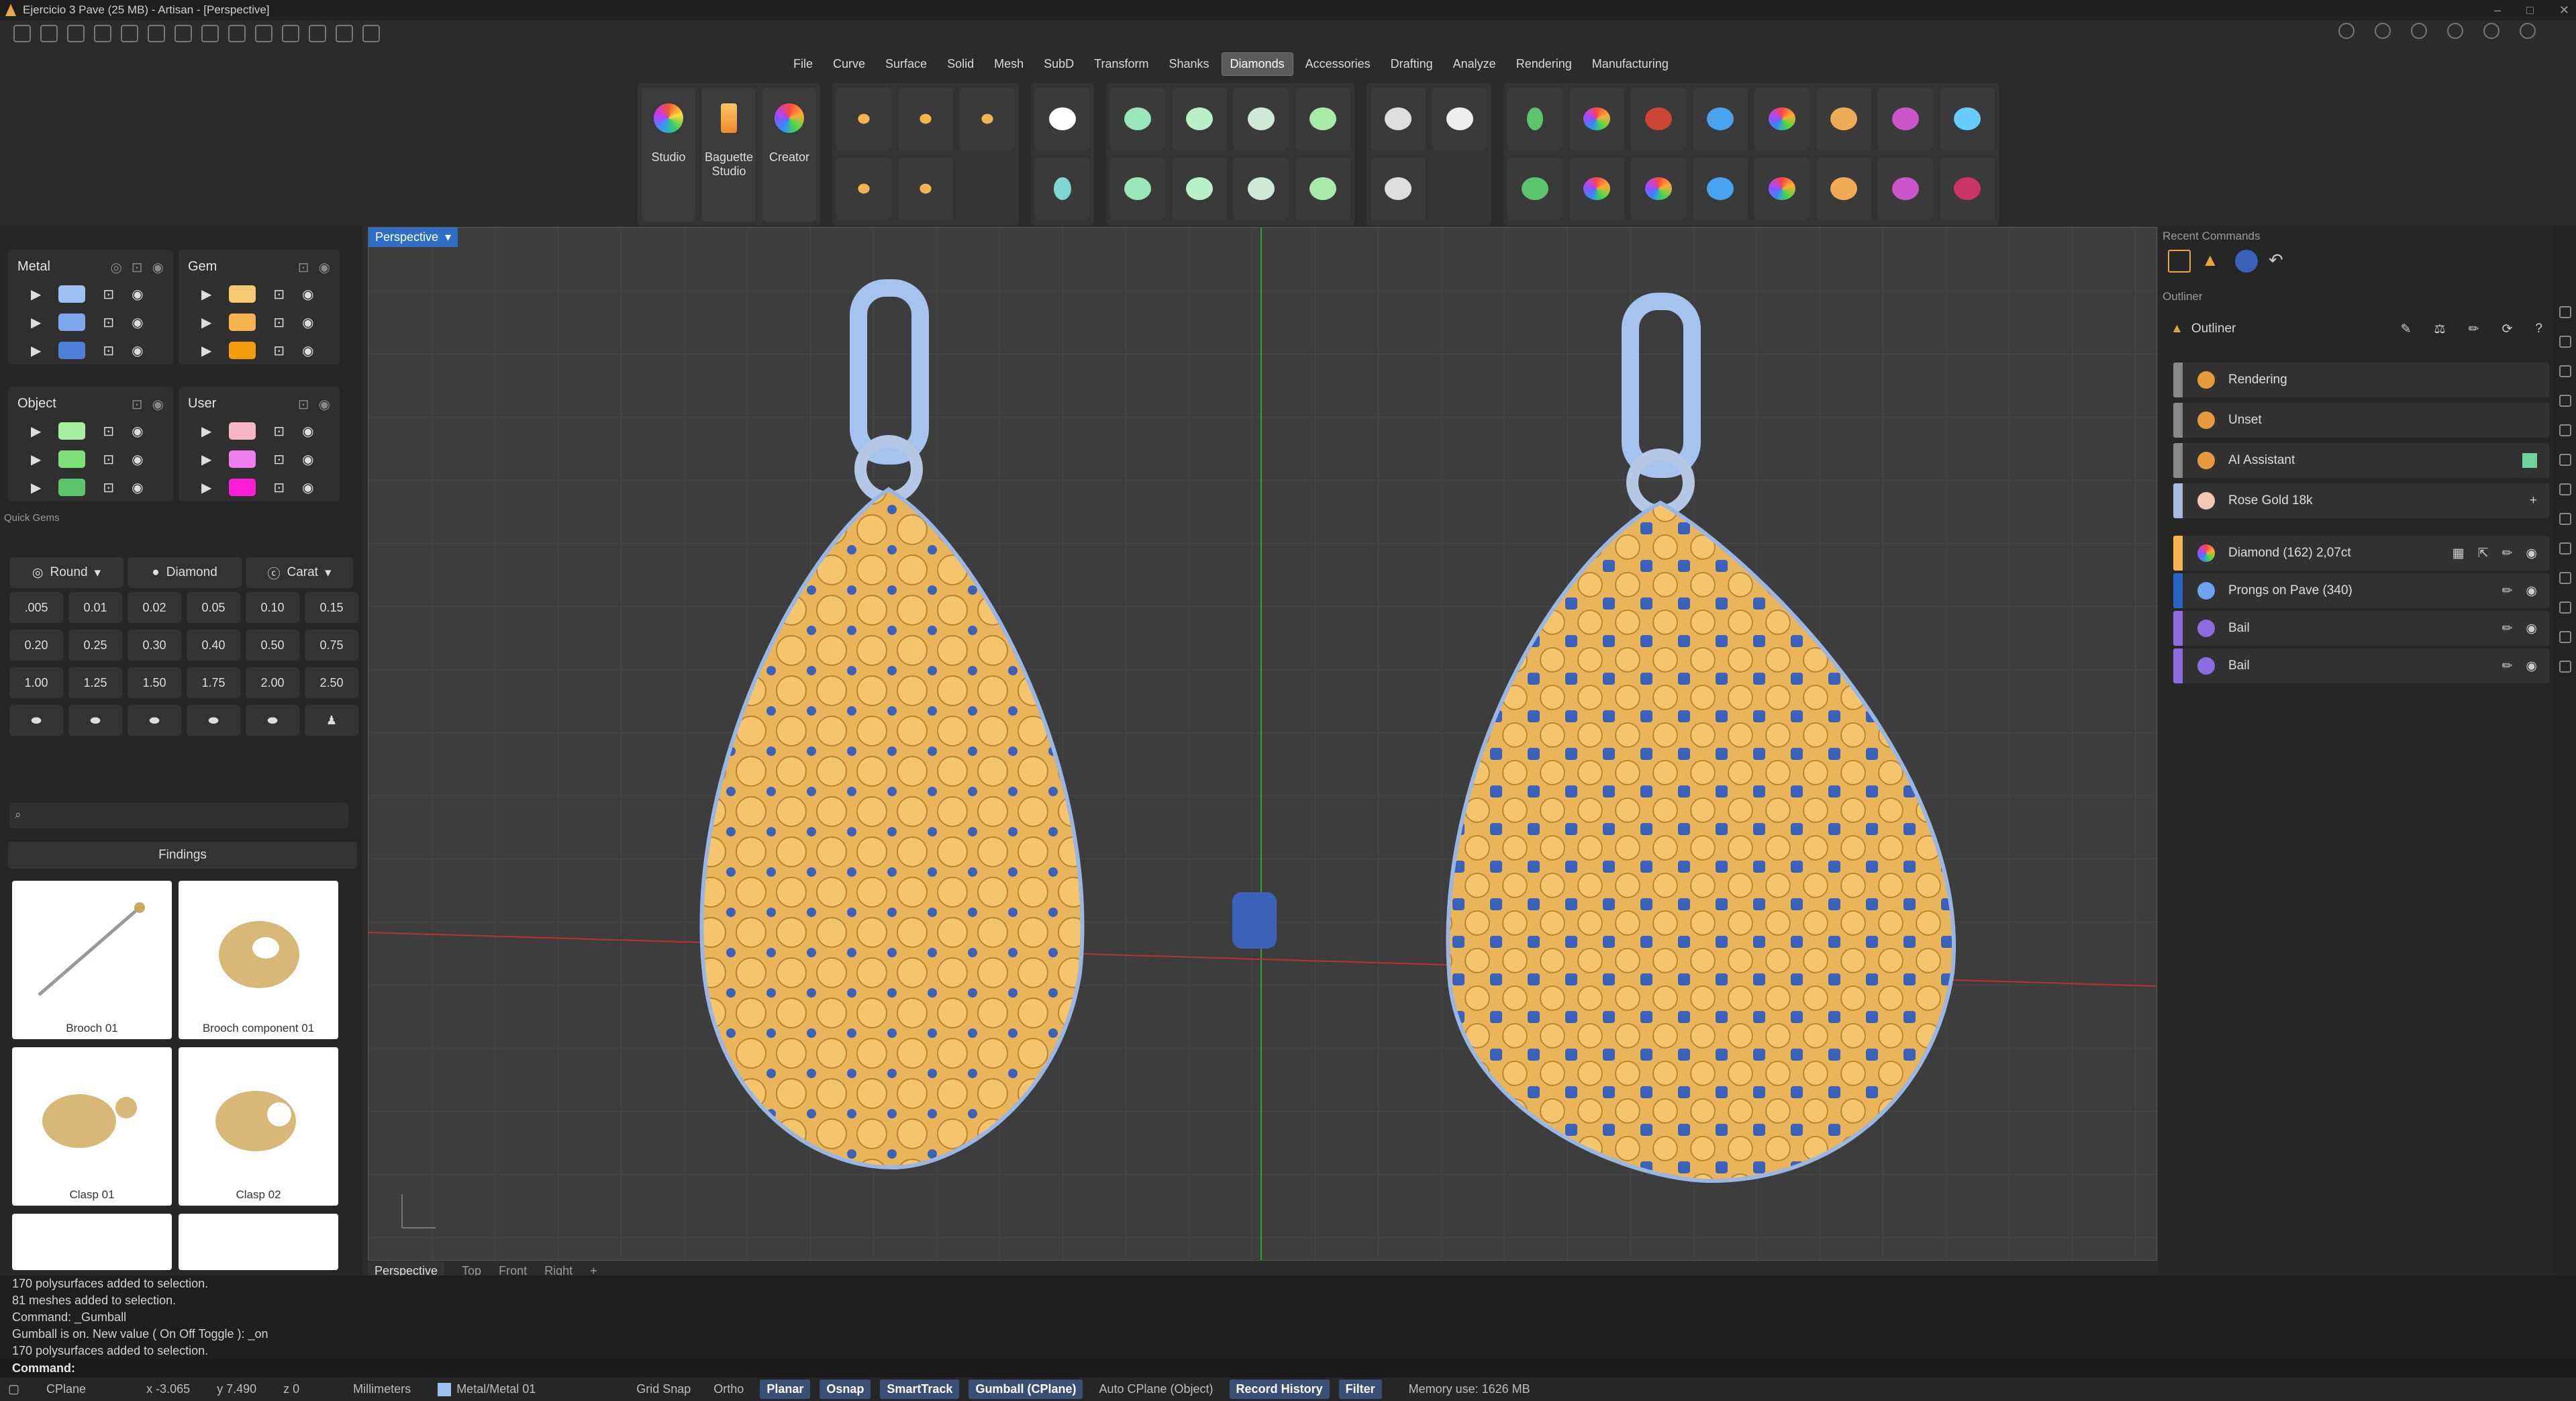  What do you see at coordinates (22, 33) in the screenshot?
I see `new-file-icon` at bounding box center [22, 33].